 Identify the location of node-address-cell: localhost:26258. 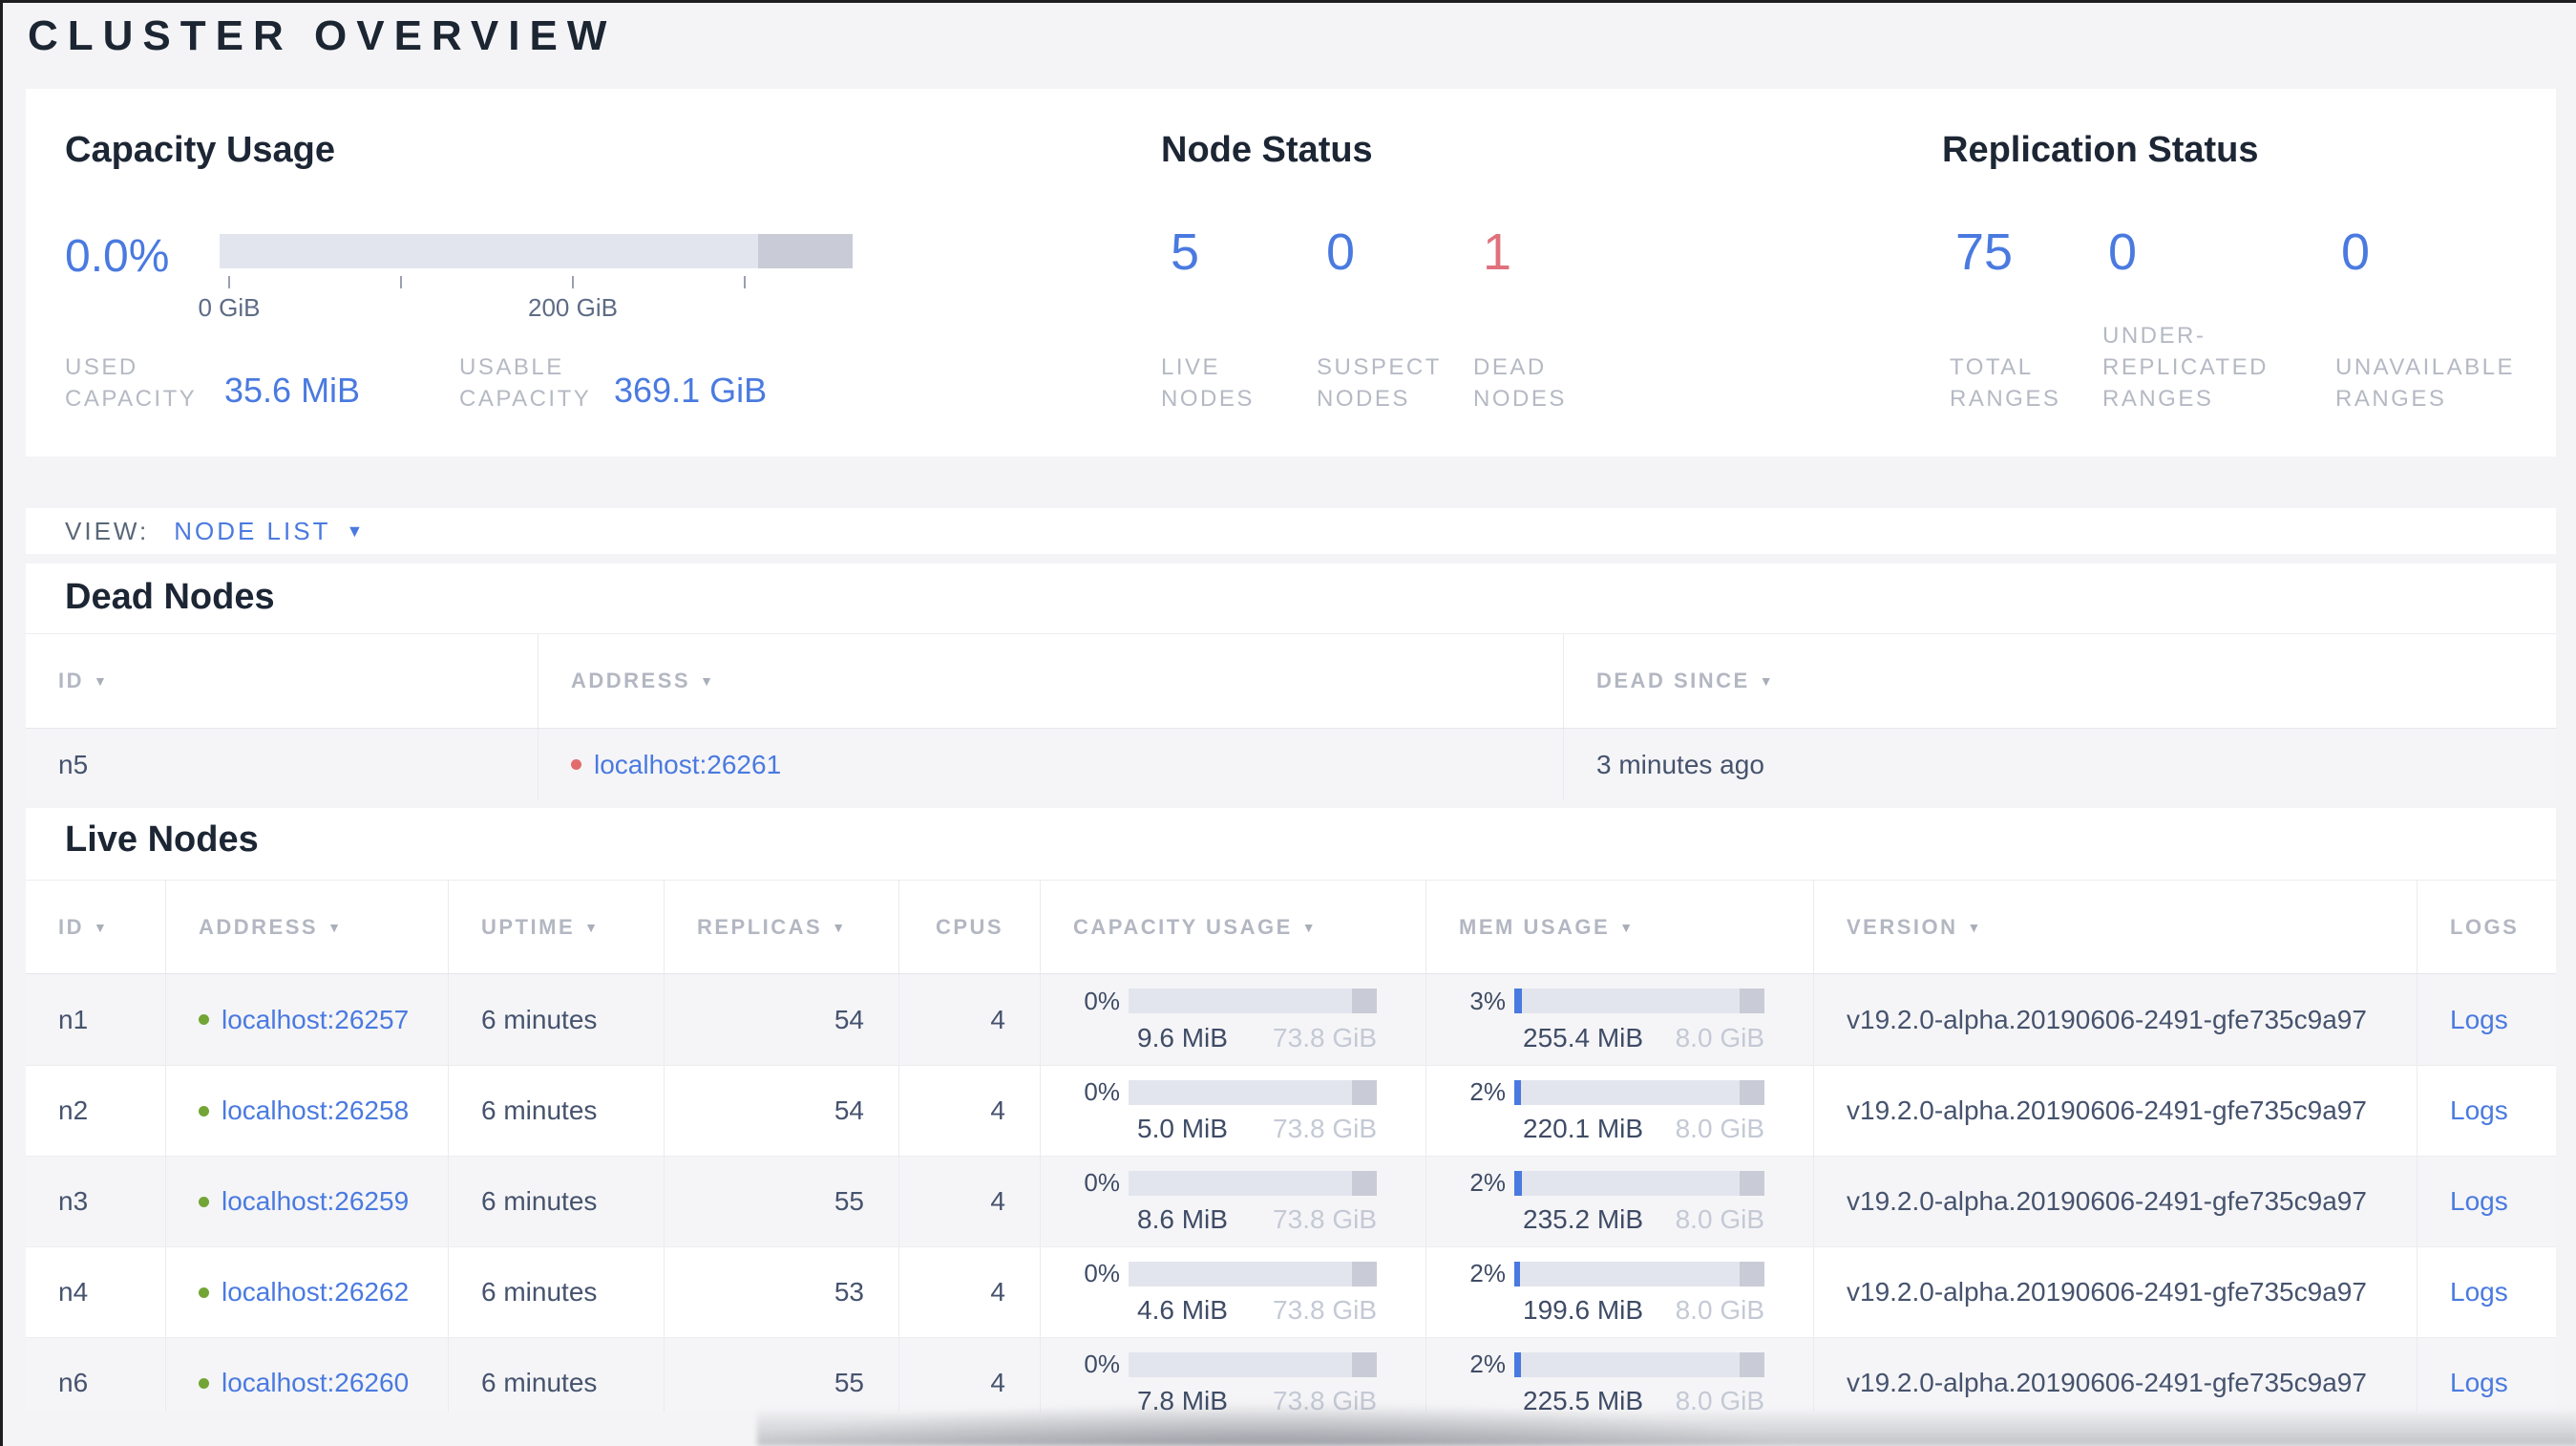
(306, 1111).